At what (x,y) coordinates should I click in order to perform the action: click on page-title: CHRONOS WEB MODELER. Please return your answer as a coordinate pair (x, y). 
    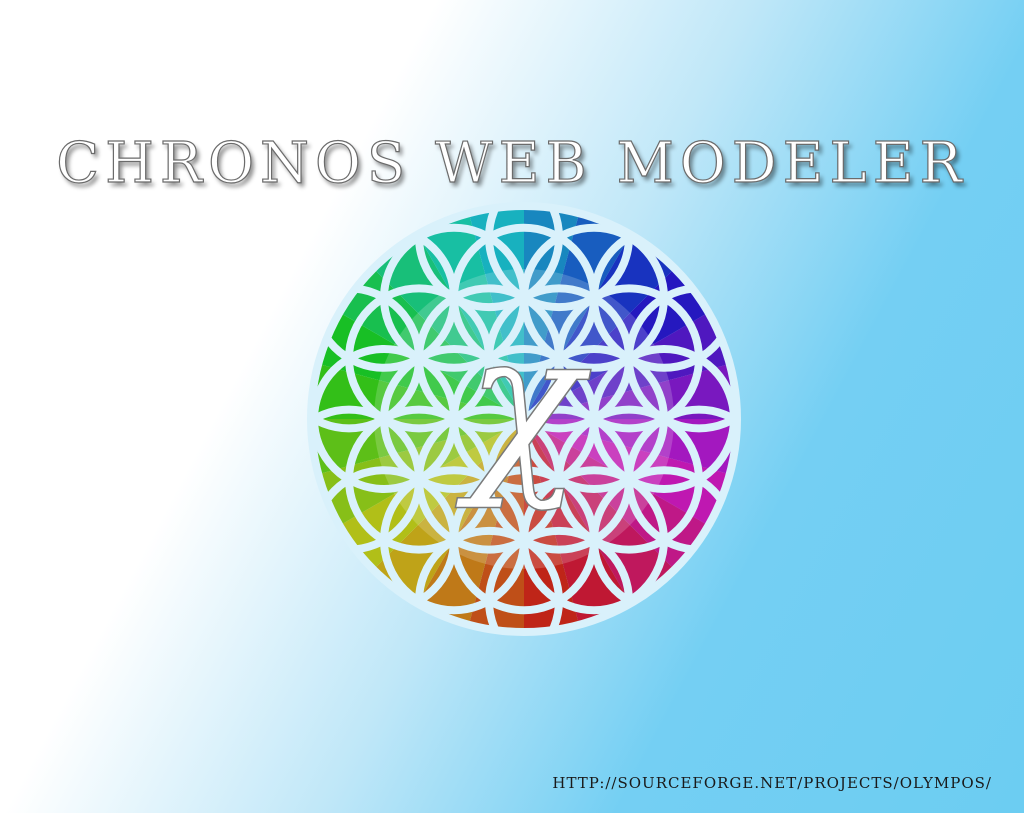
    Looking at the image, I should click on (512, 163).